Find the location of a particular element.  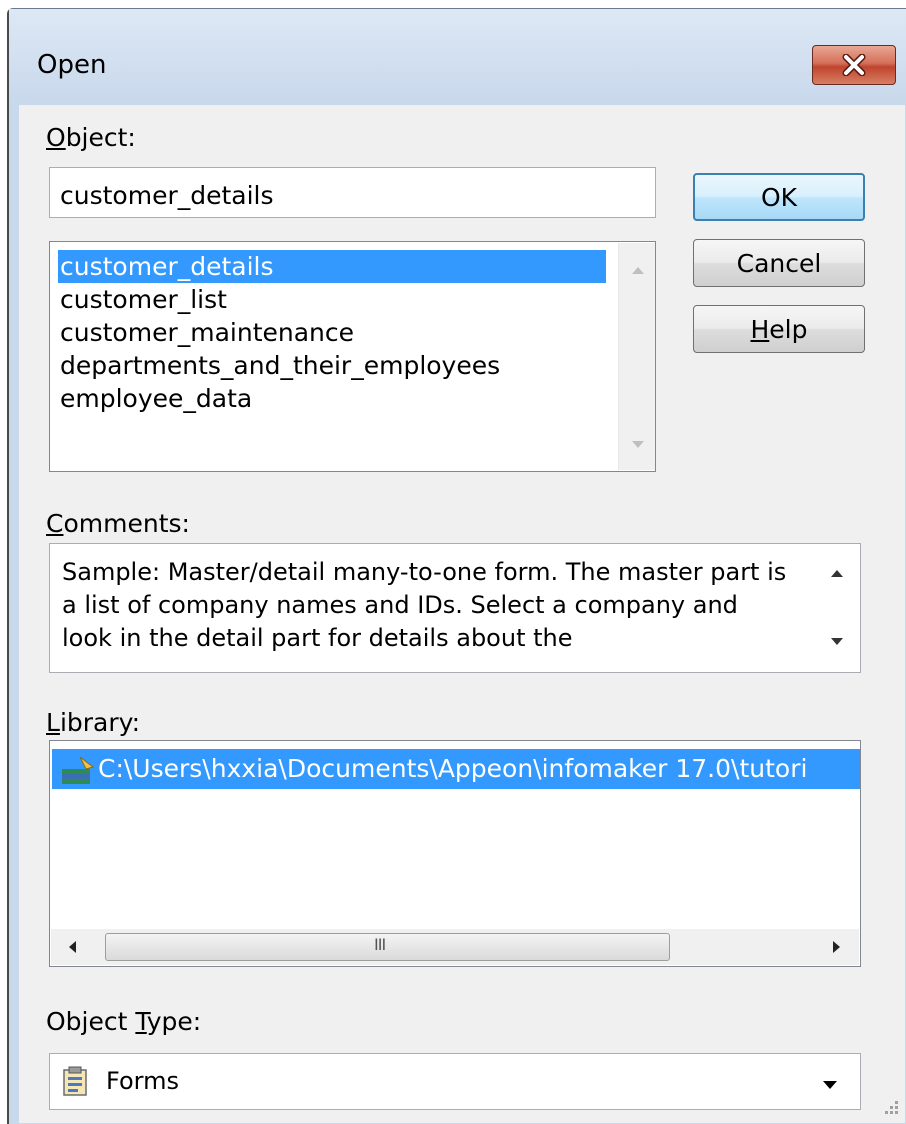

window-title: Open is located at coordinates (72, 65).